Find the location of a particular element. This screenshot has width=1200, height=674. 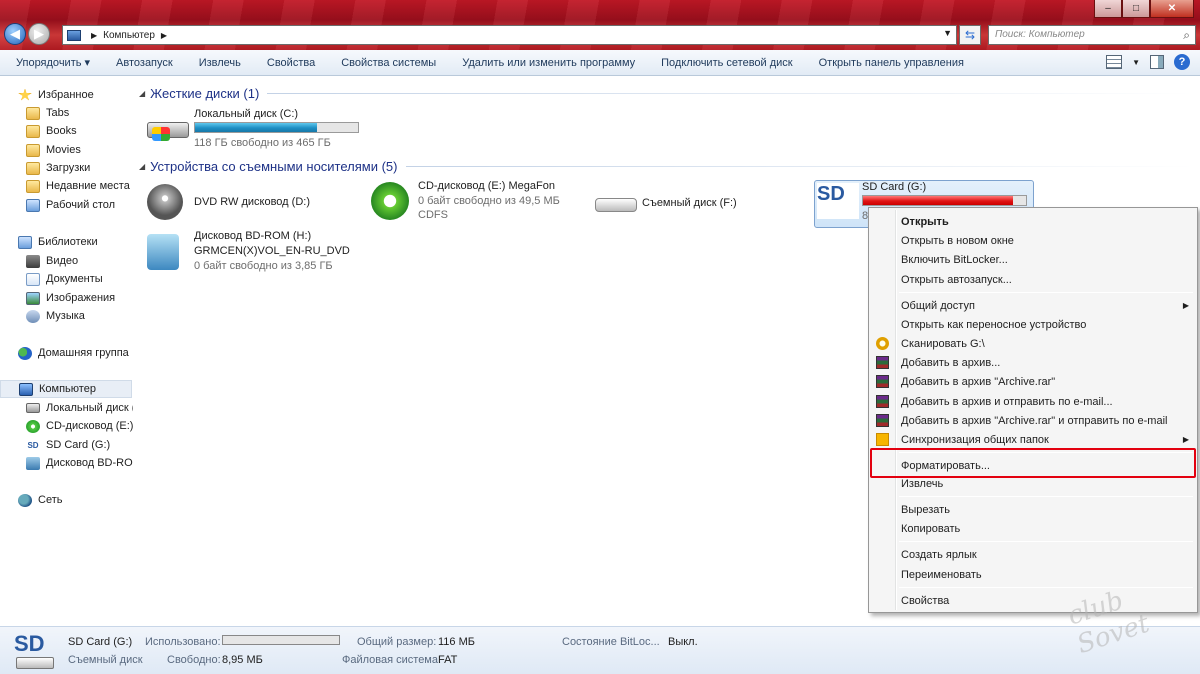

menu-item-open-as-portable-device: Открыть как переносное устройство is located at coordinates (1033, 324).